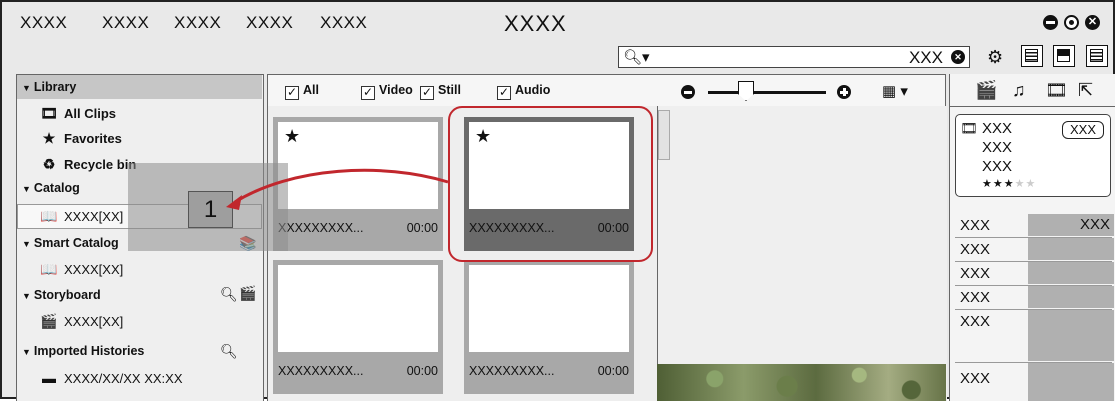 This screenshot has width=1115, height=401. I want to click on menu-item-4: XXXX, so click(269, 23).